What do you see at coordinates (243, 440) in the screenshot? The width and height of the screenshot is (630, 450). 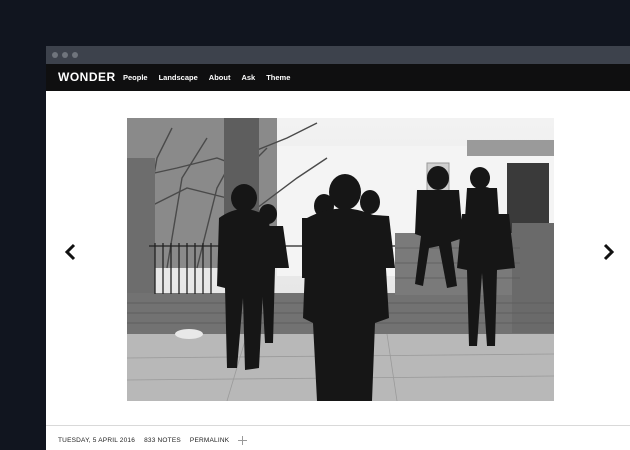 I see `plus-icon` at bounding box center [243, 440].